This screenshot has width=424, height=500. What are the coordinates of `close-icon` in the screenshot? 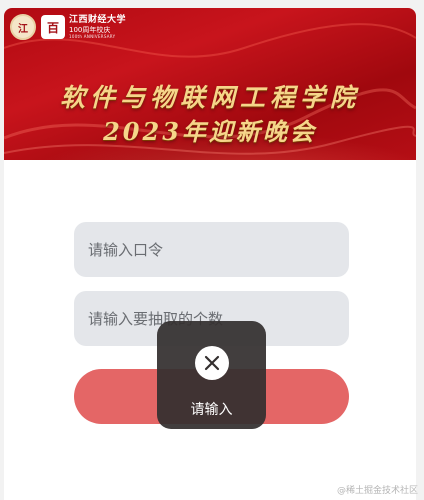 It's located at (212, 363).